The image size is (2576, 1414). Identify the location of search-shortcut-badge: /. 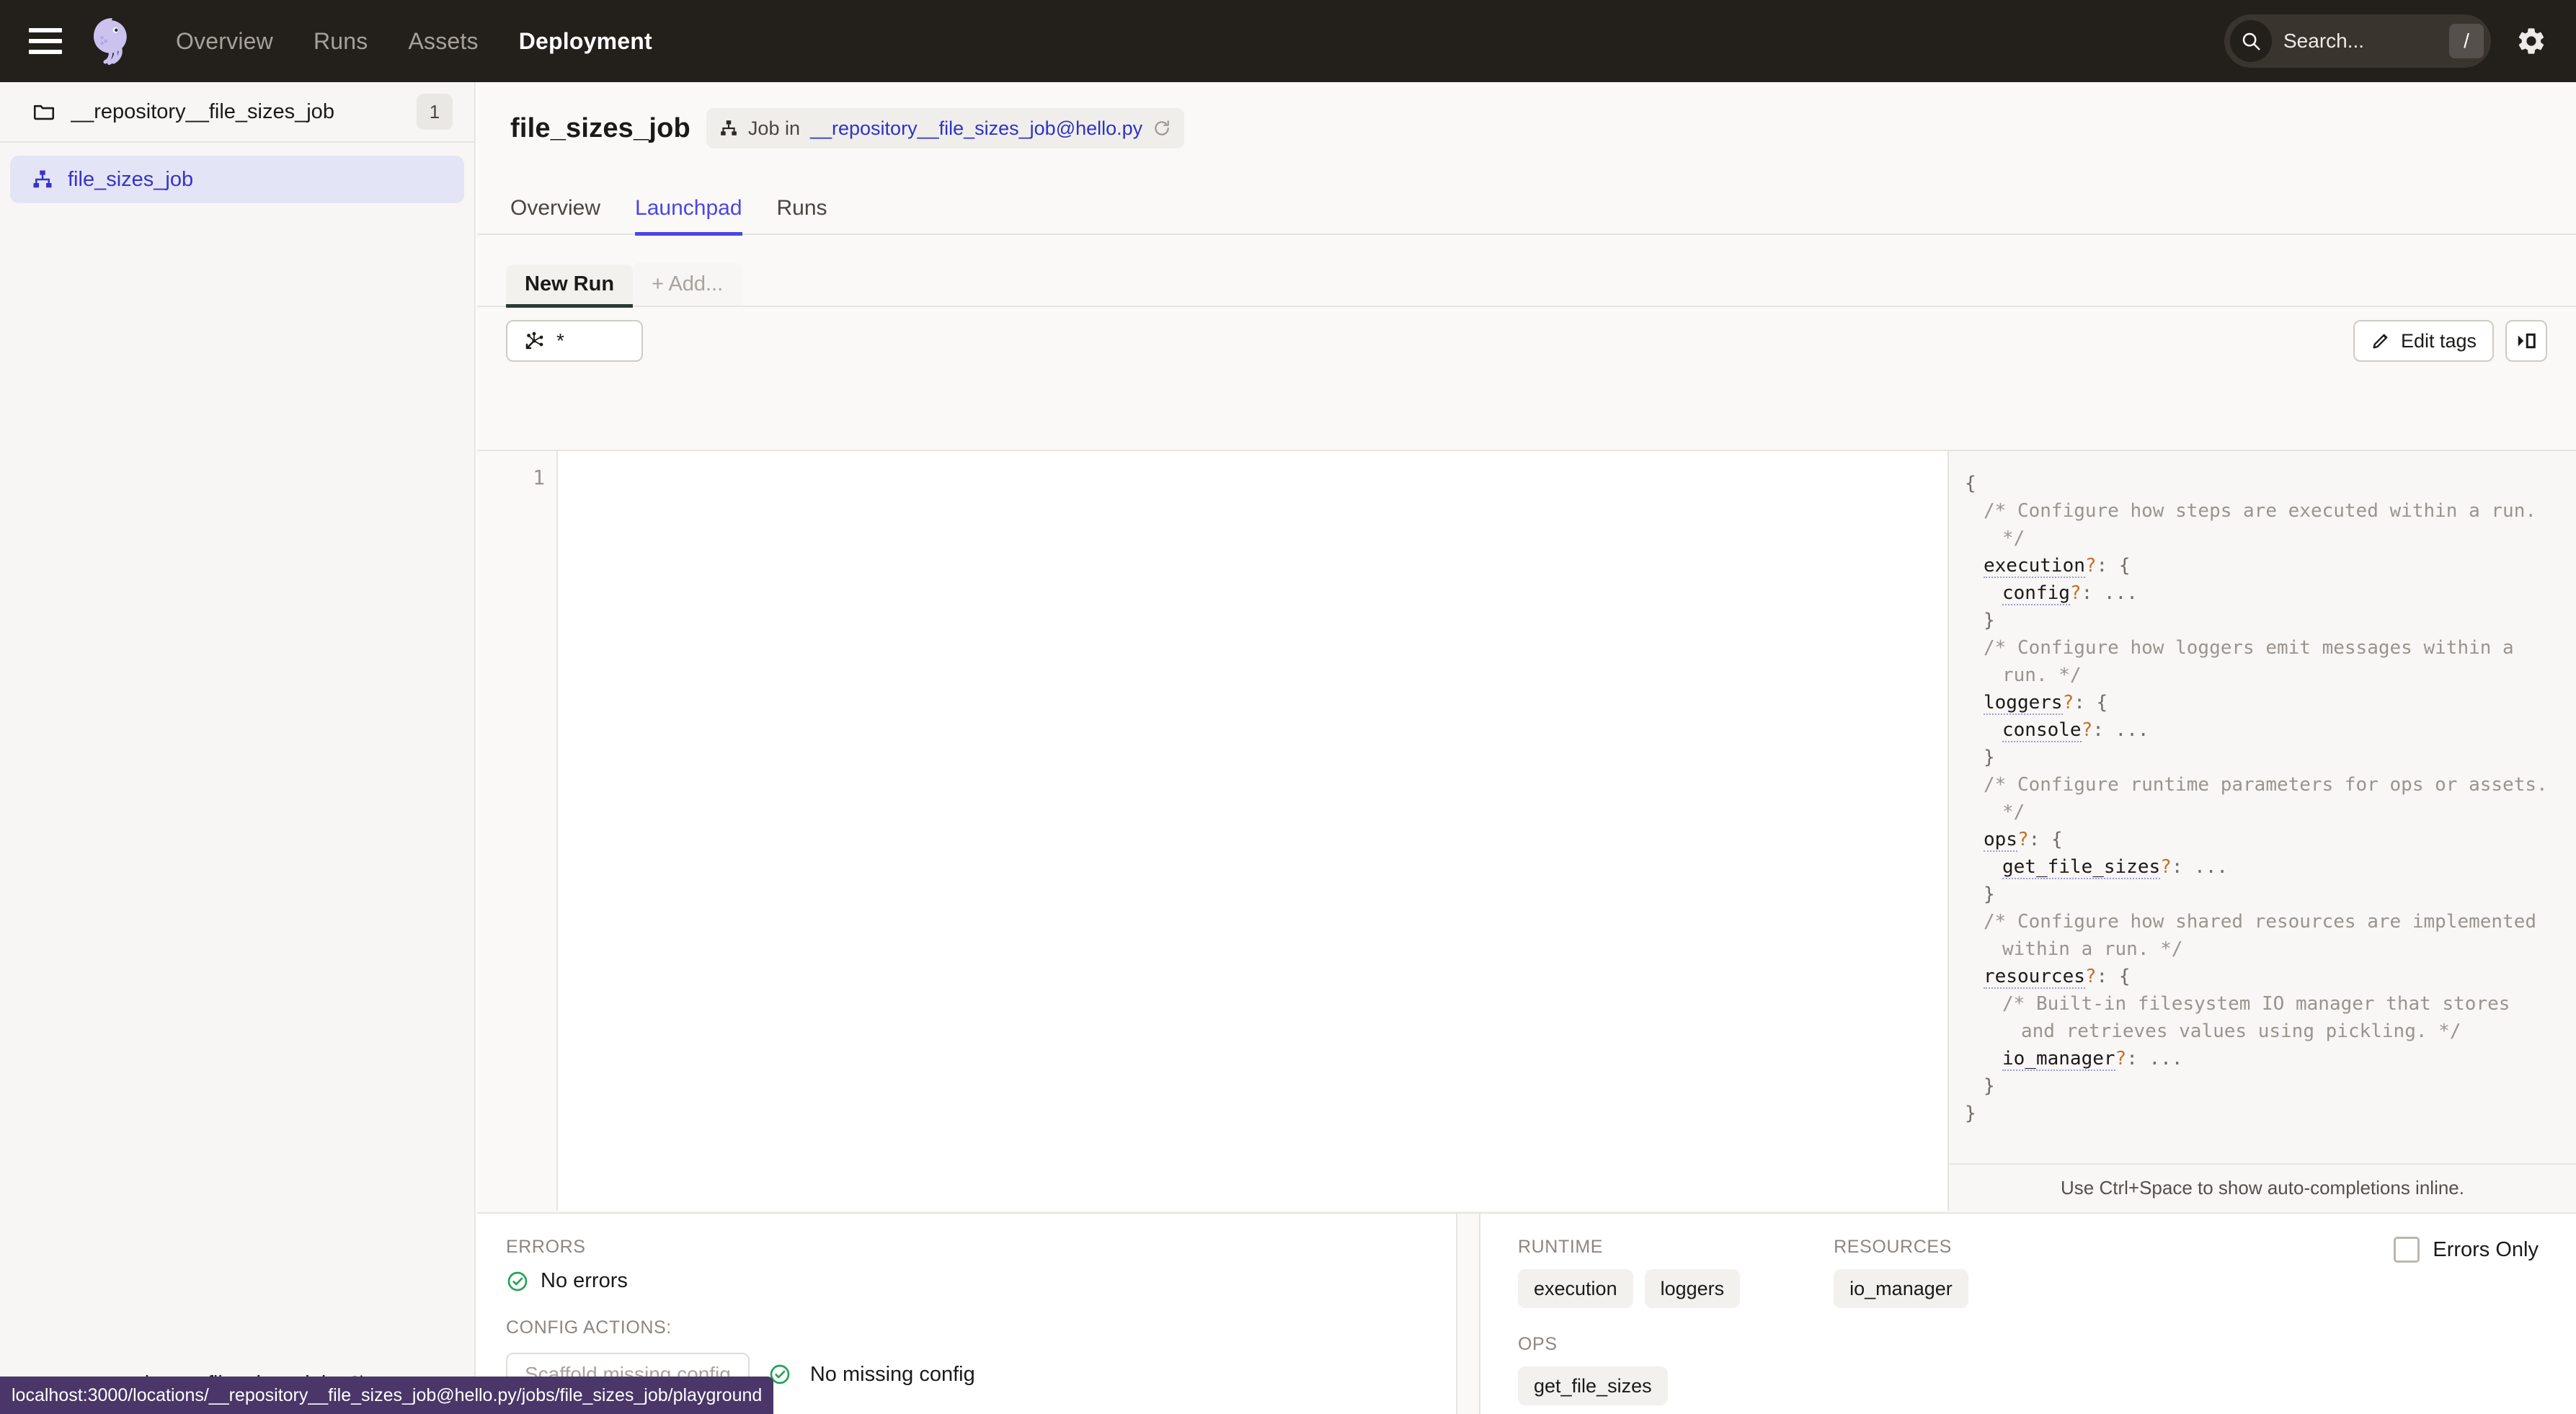
(2466, 41).